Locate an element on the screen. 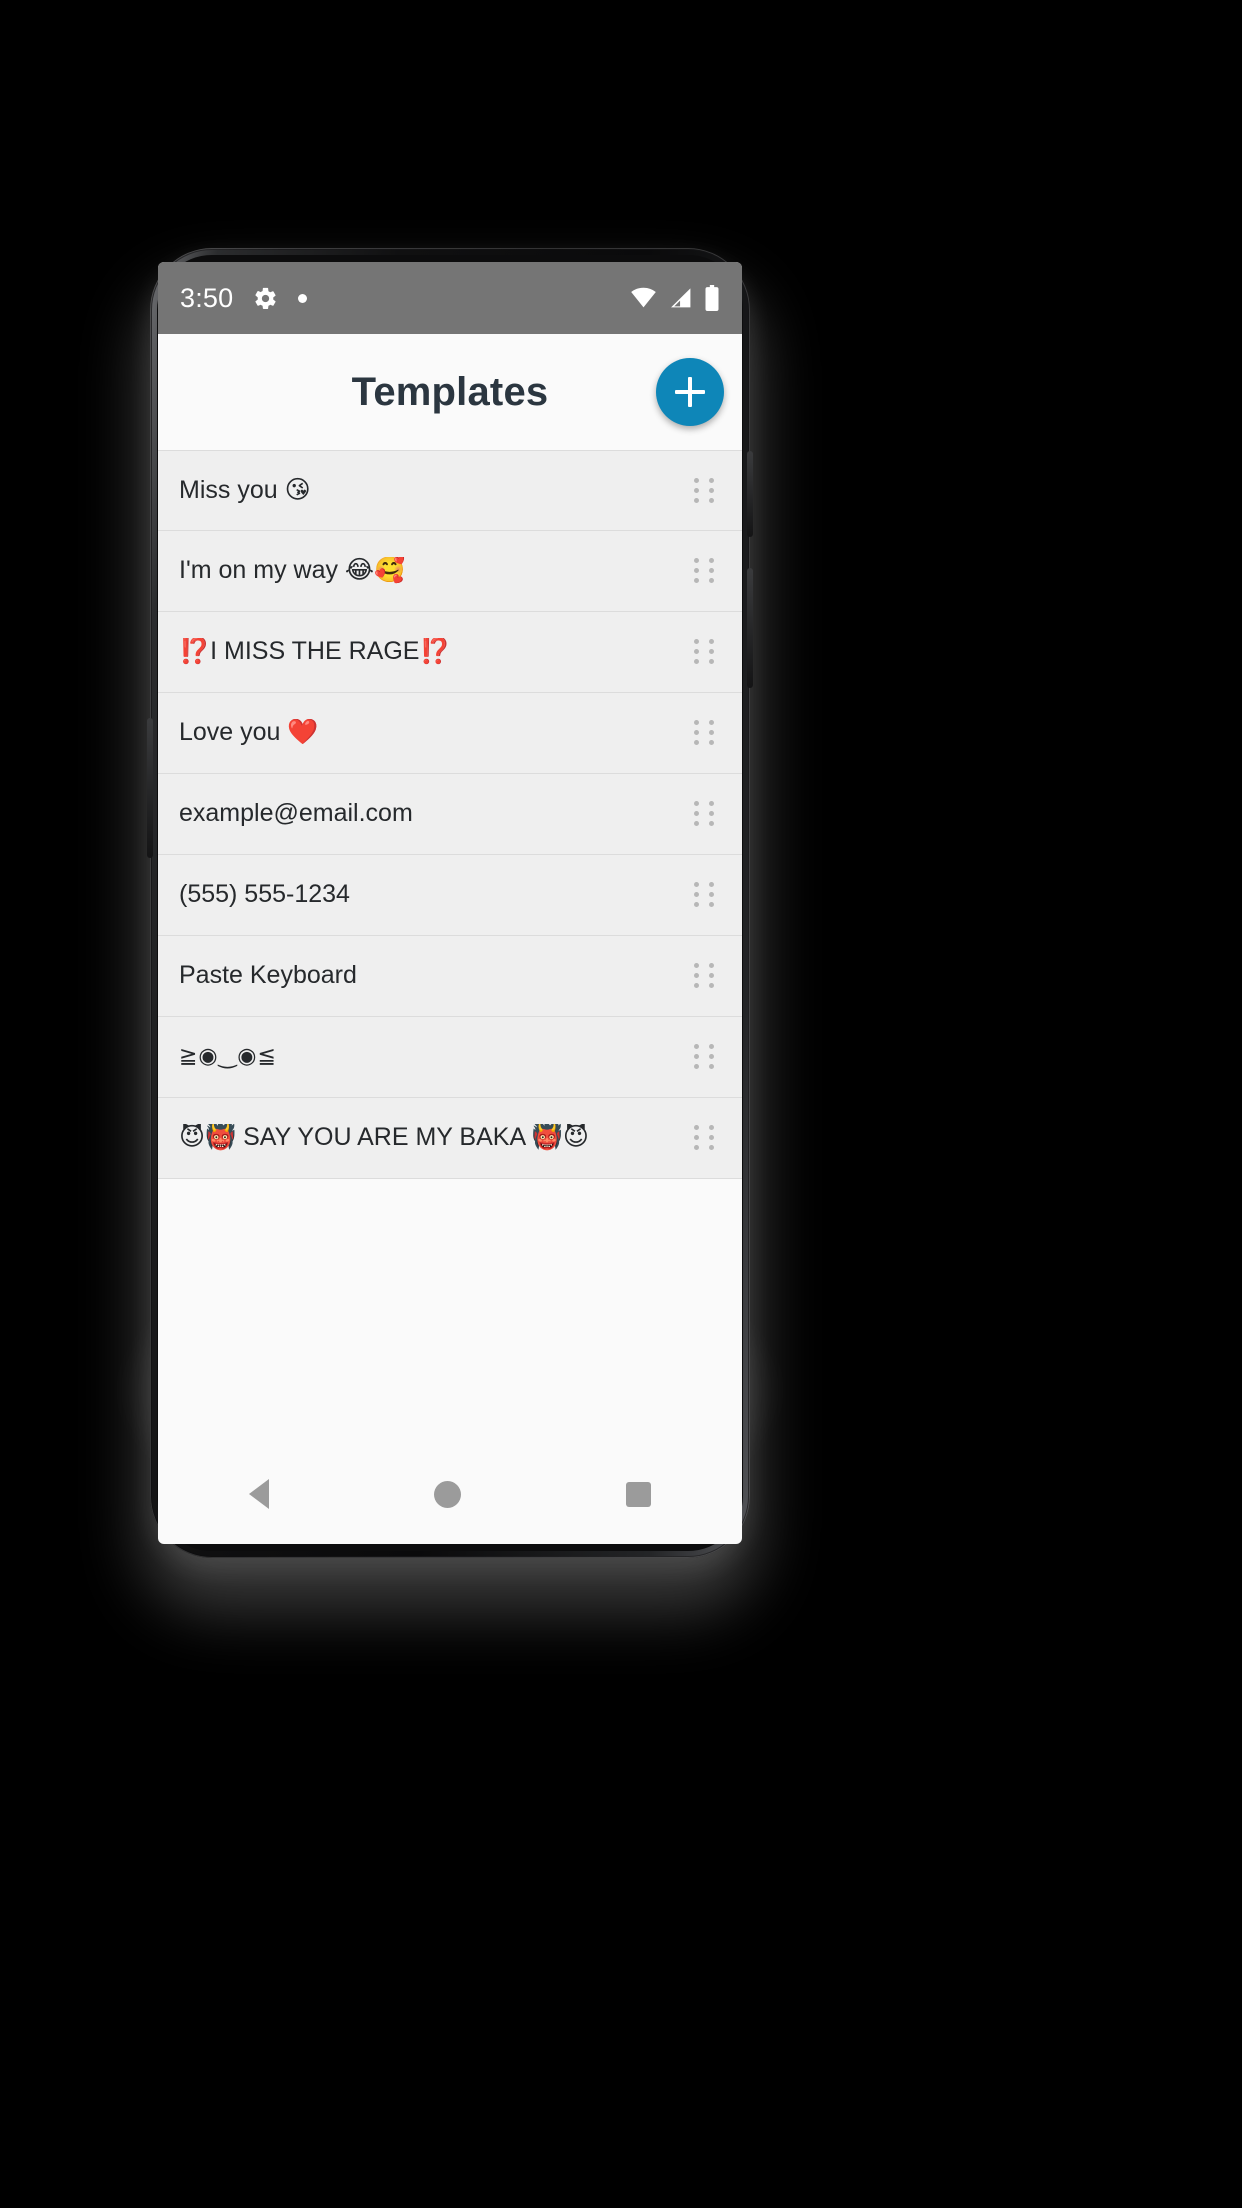 Image resolution: width=1242 pixels, height=2208 pixels. list-item: Love you ❤️ is located at coordinates (450, 733).